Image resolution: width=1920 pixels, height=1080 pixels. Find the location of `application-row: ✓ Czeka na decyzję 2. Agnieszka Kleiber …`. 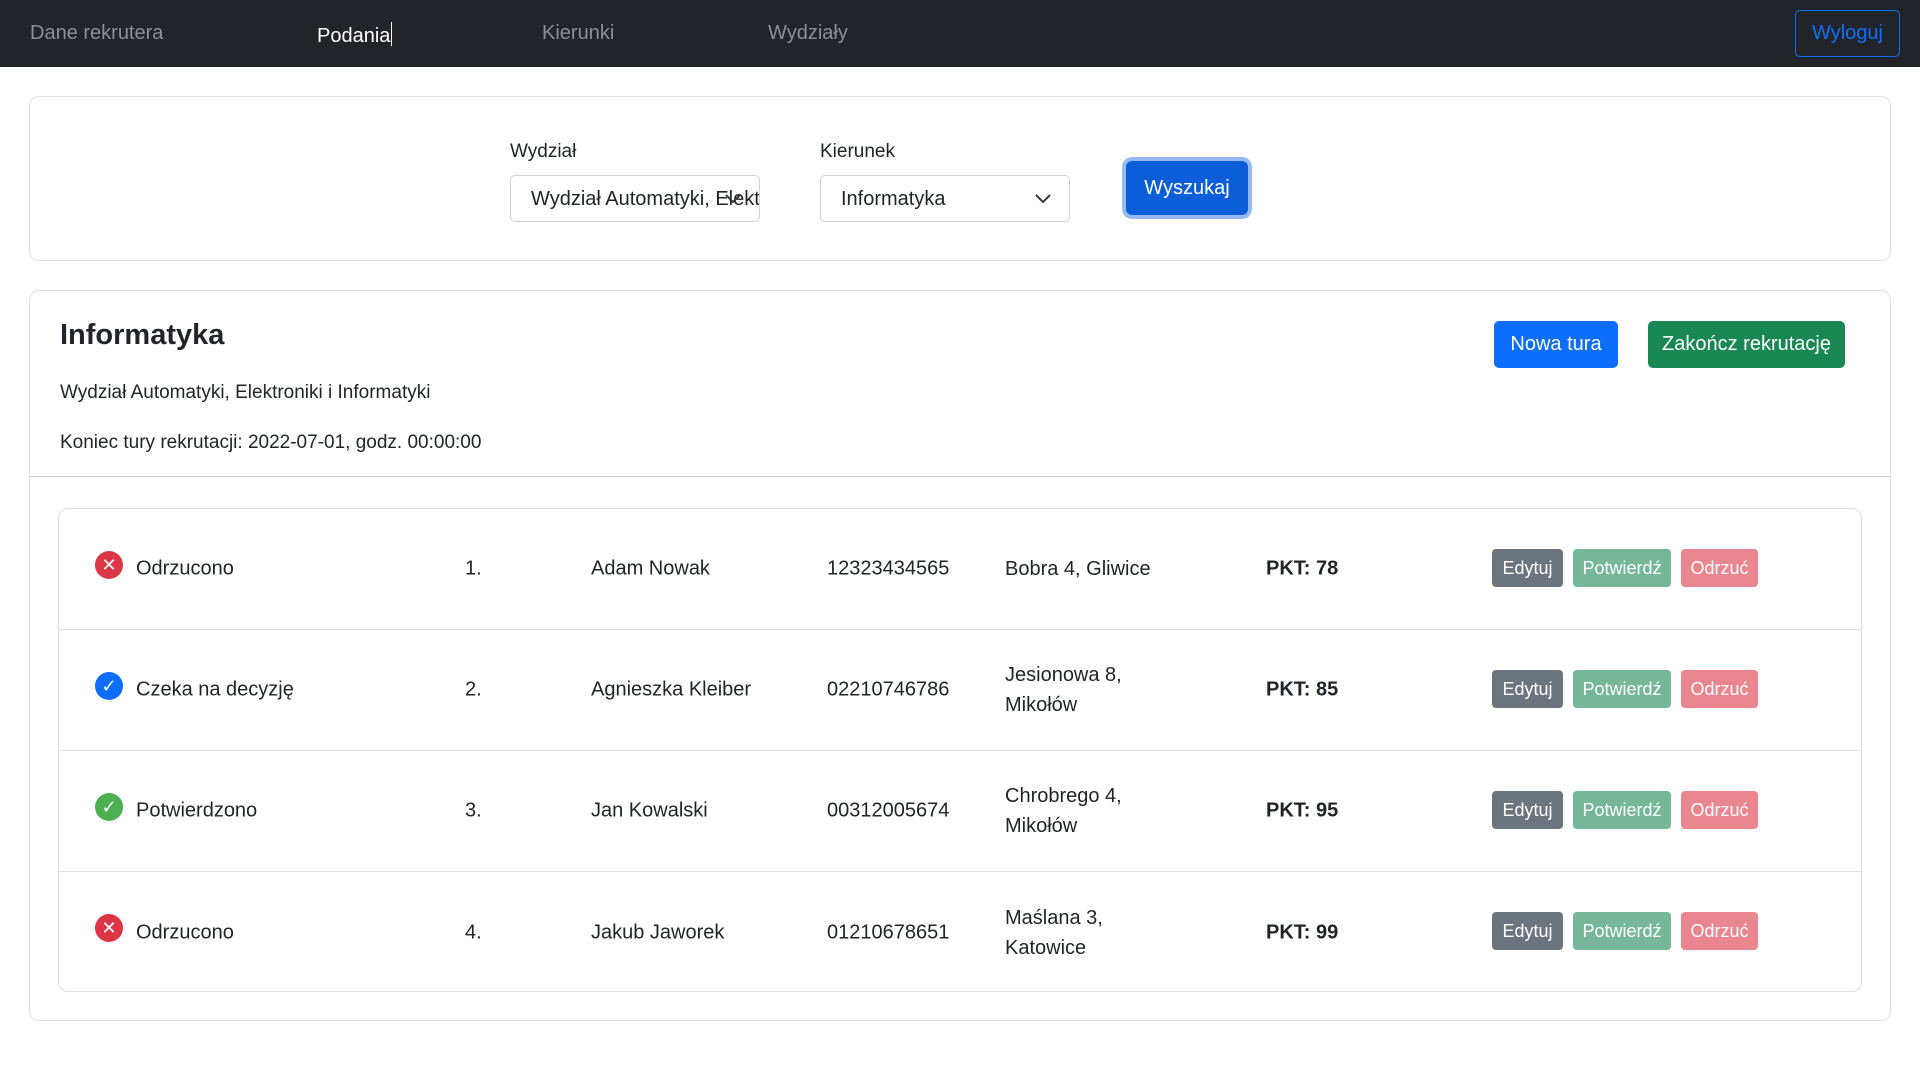

application-row: ✓ Czeka na decyzję 2. Agnieszka Kleiber … is located at coordinates (960, 690).